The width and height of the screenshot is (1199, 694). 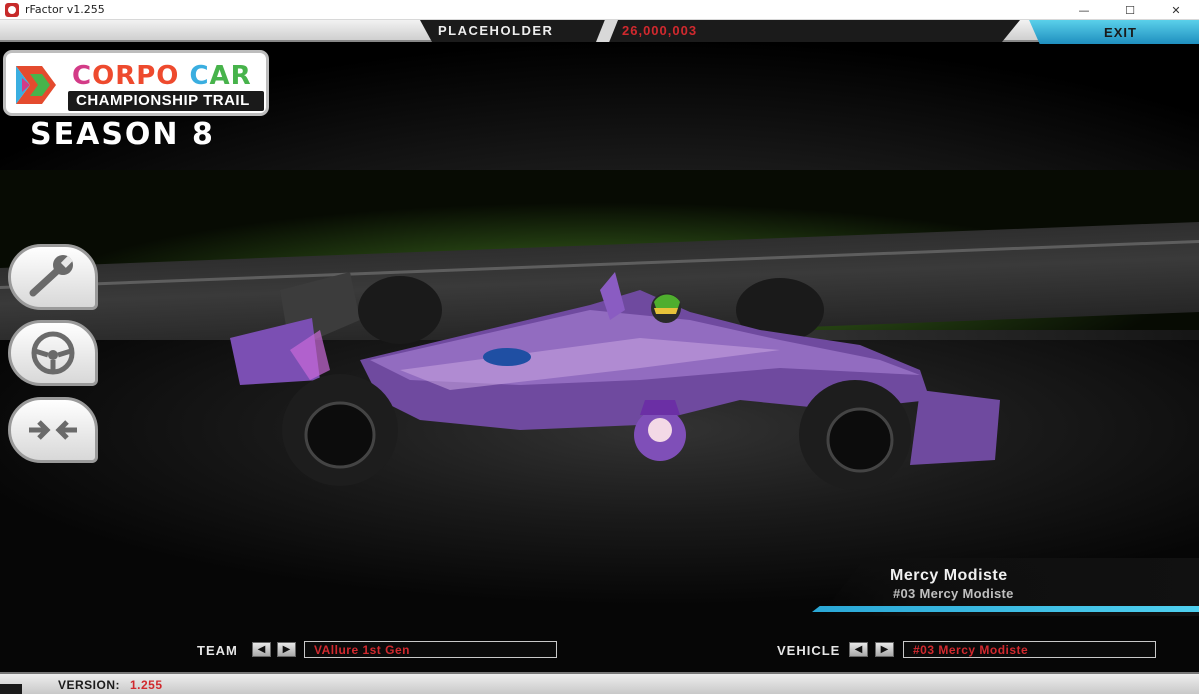 What do you see at coordinates (89, 685) in the screenshot?
I see `version-label: VERSION:` at bounding box center [89, 685].